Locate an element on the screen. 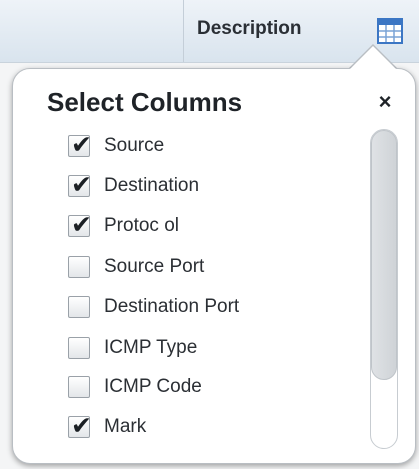  close-icon: × is located at coordinates (385, 102).